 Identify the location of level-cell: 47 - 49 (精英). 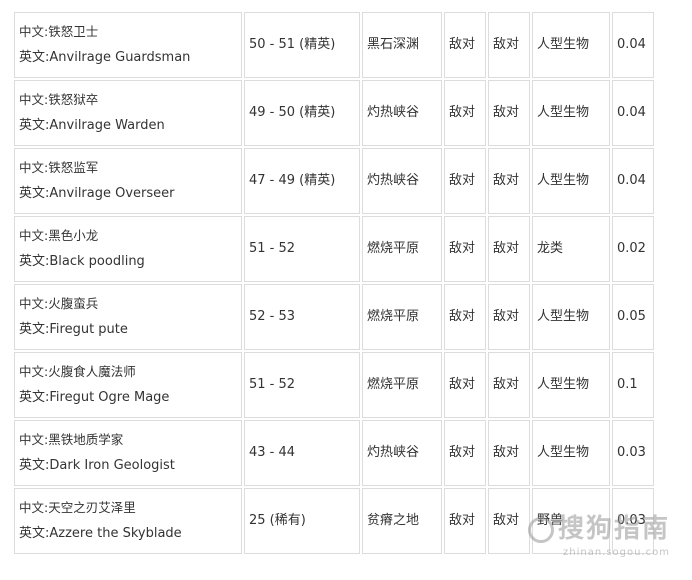
(302, 181).